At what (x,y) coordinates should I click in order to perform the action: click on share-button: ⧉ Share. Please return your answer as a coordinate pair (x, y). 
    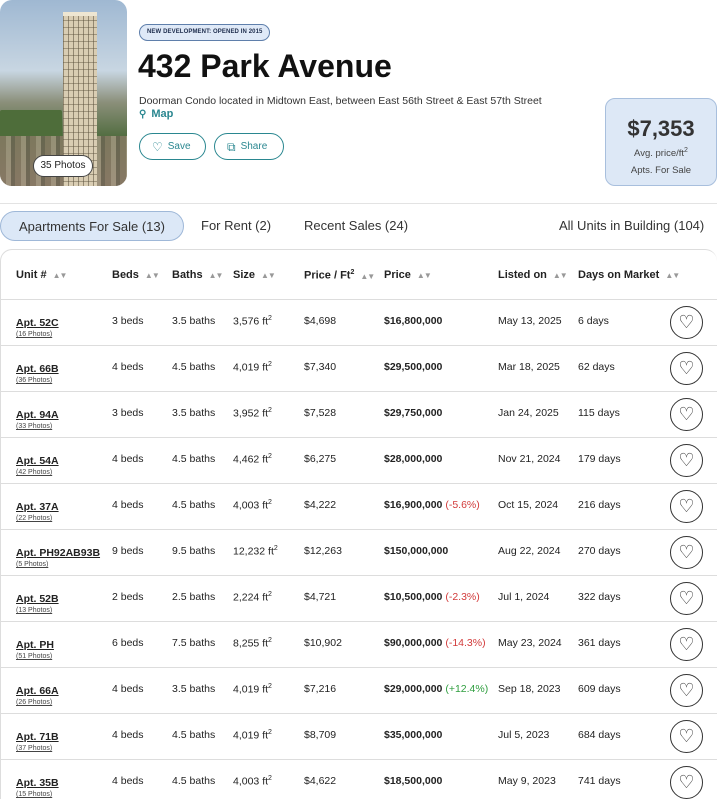
    Looking at the image, I should click on (249, 146).